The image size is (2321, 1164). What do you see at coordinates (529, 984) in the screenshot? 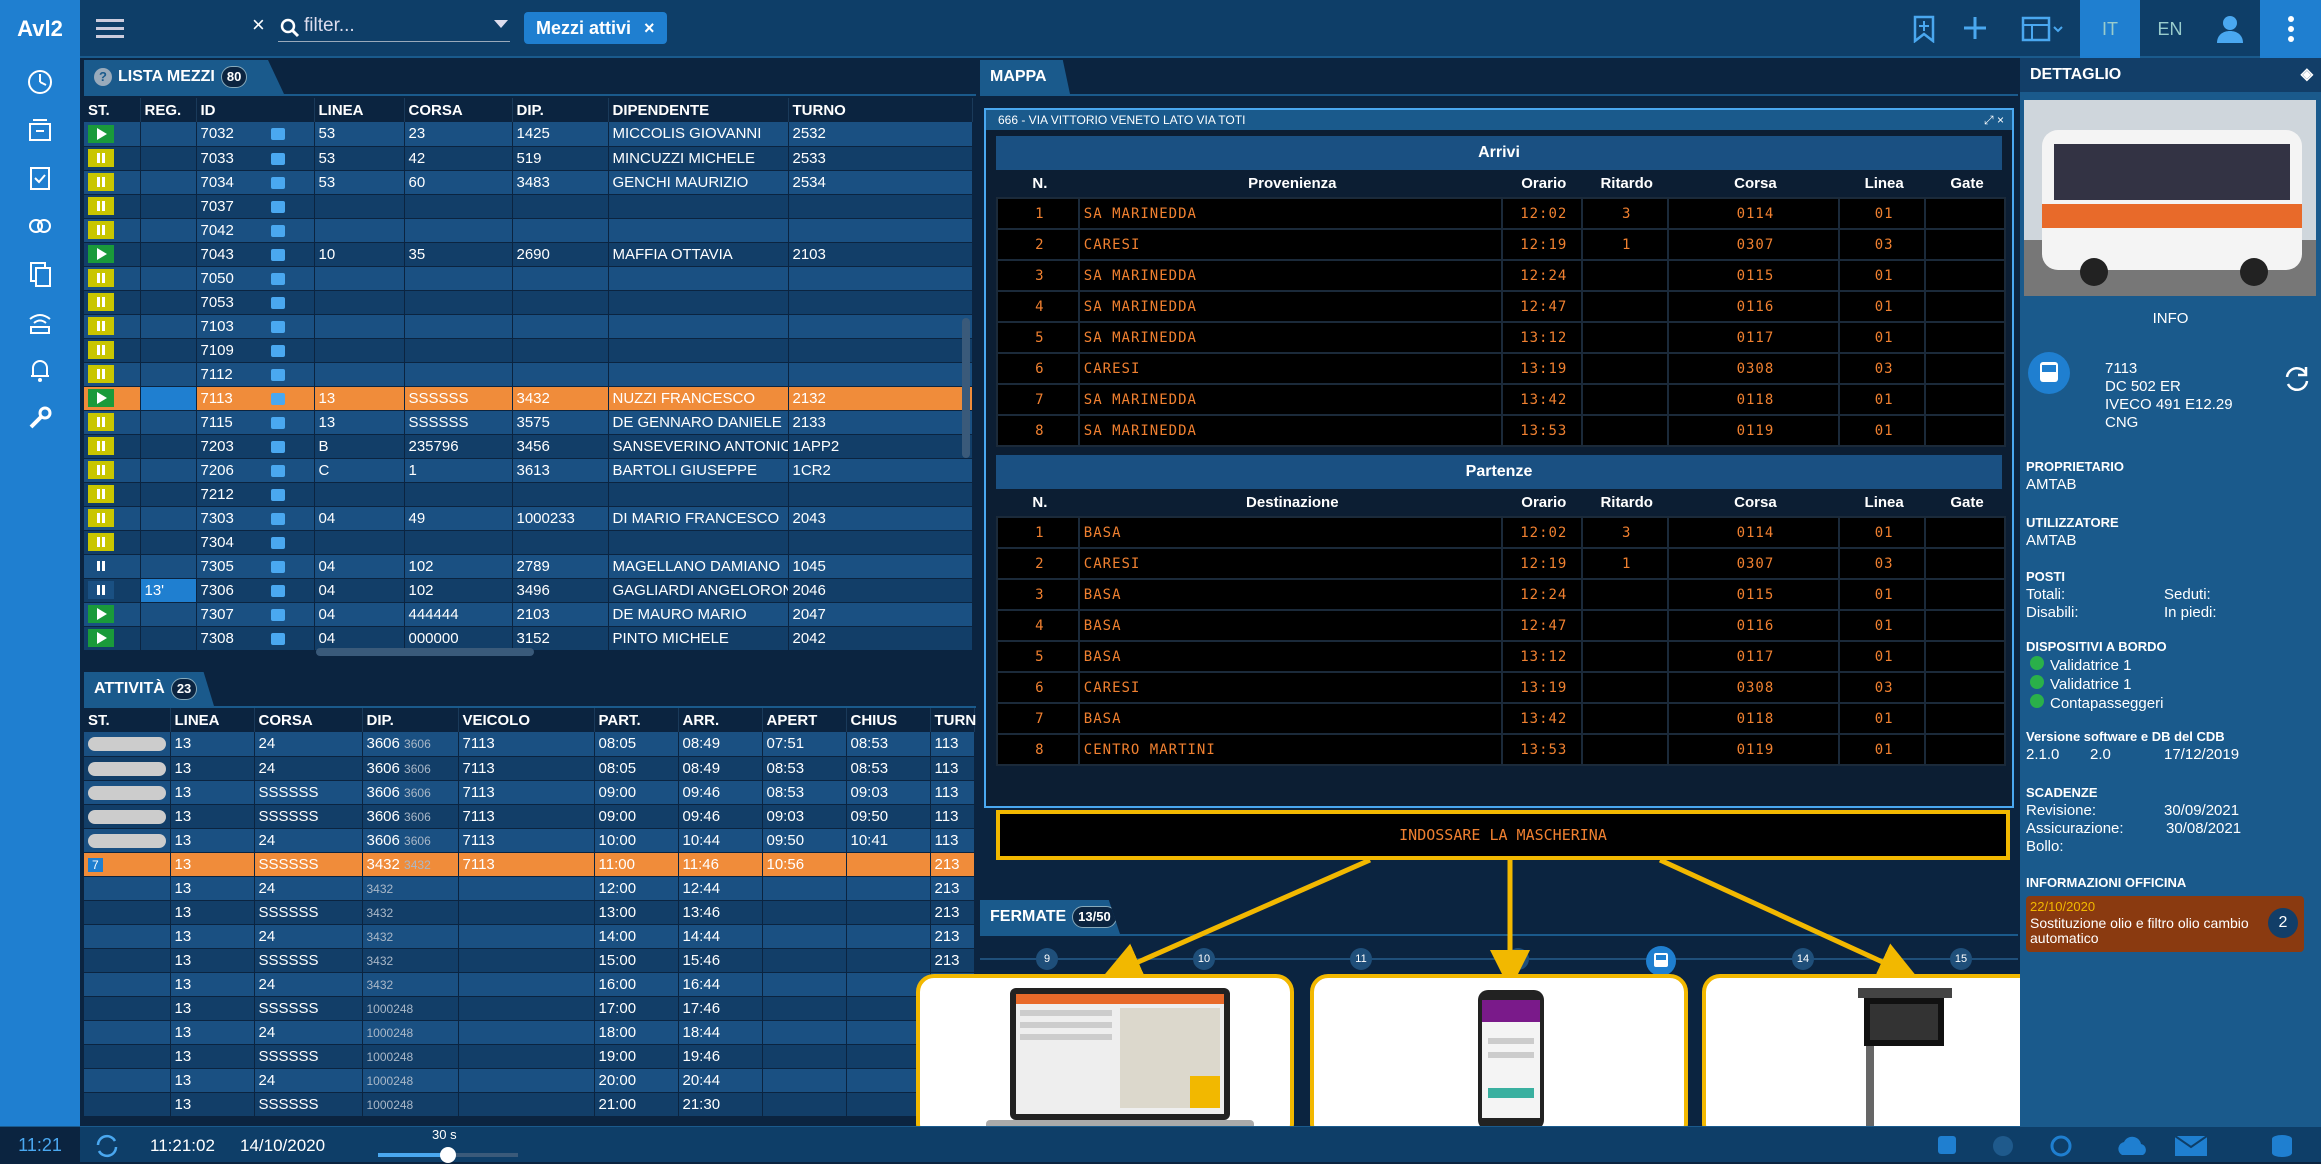
I see `table-row: 1324 343216:0016:44213` at bounding box center [529, 984].